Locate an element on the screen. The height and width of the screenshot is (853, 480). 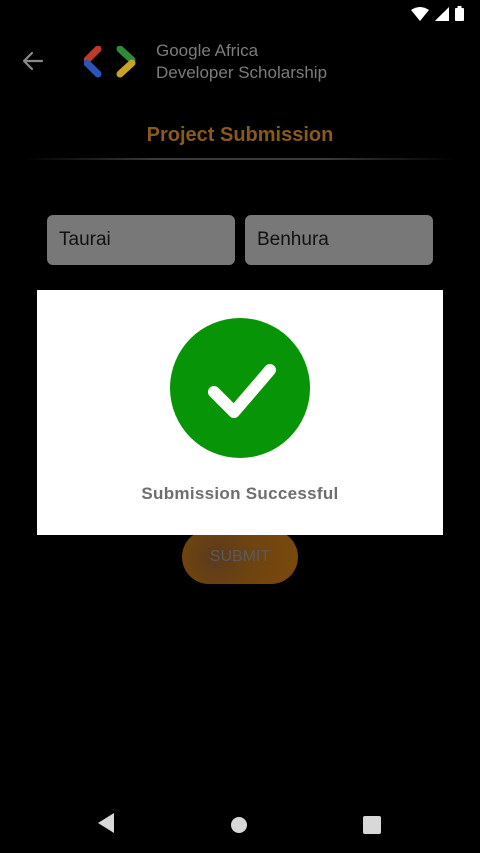
gads-logo is located at coordinates (113, 61).